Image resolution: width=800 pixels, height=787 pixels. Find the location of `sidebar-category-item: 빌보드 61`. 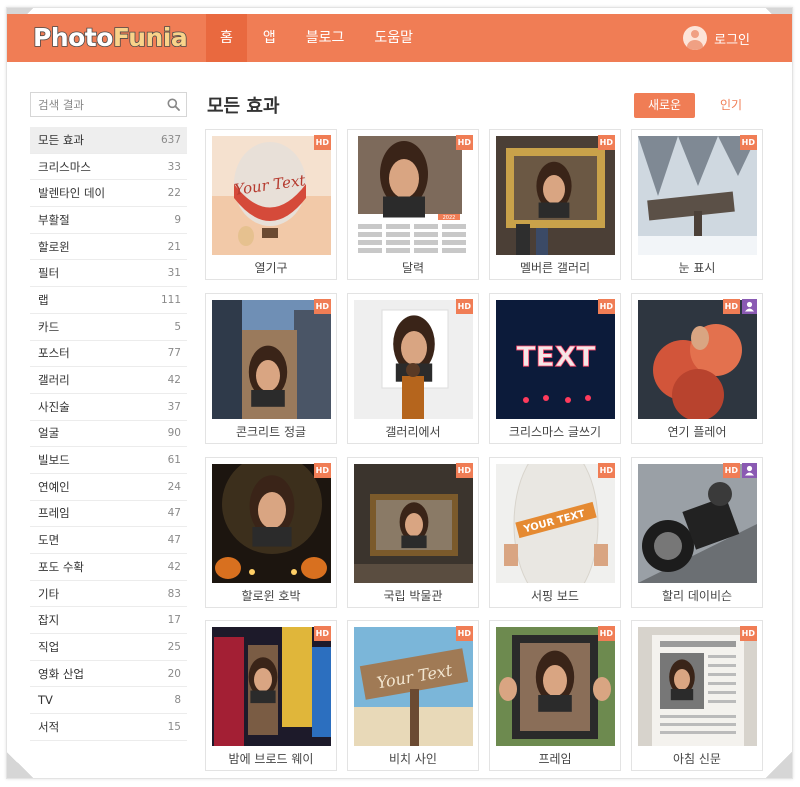

sidebar-category-item: 빌보드 61 is located at coordinates (108, 460).